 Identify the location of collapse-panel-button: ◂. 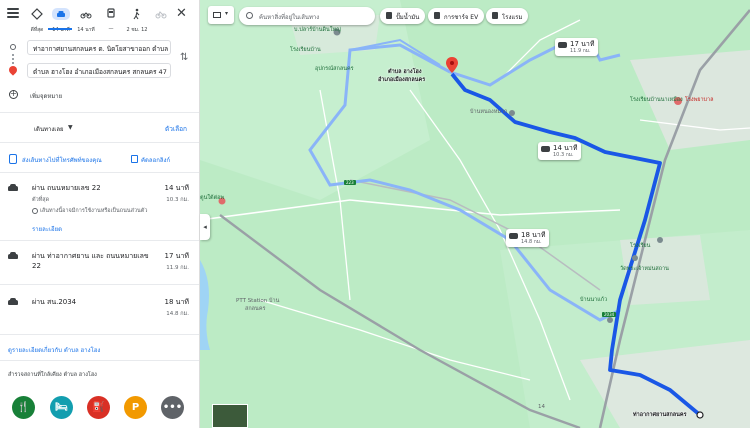
(205, 227).